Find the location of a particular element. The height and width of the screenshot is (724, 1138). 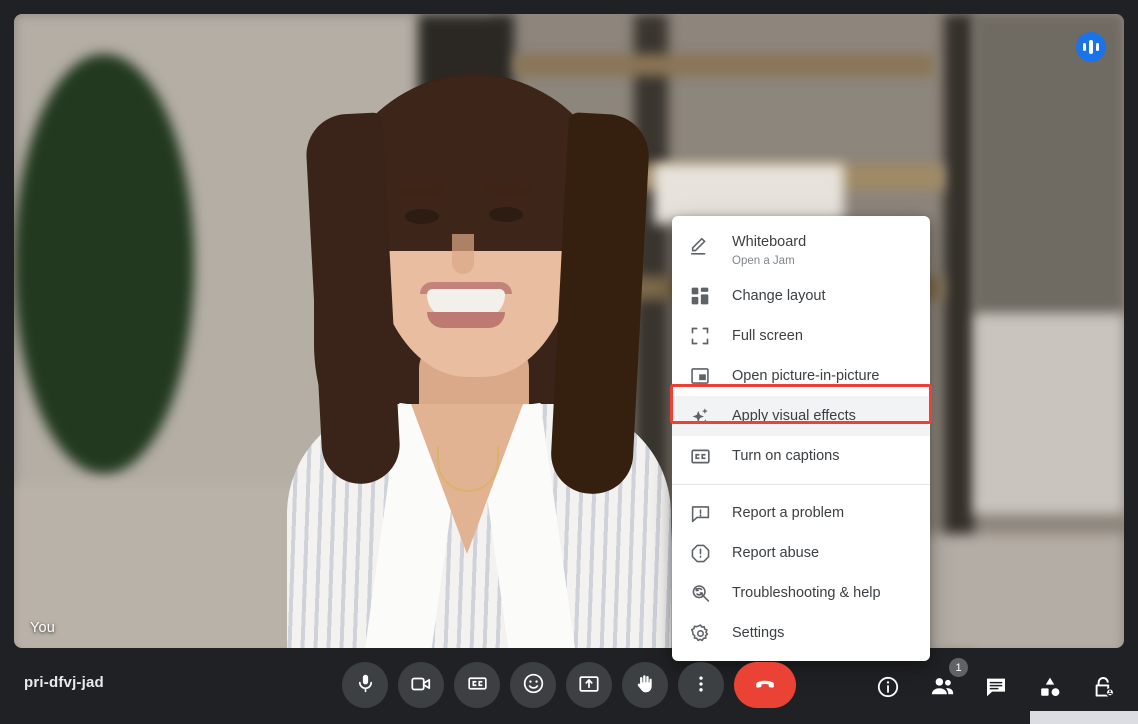

menu-item-label: Settings is located at coordinates (758, 633).